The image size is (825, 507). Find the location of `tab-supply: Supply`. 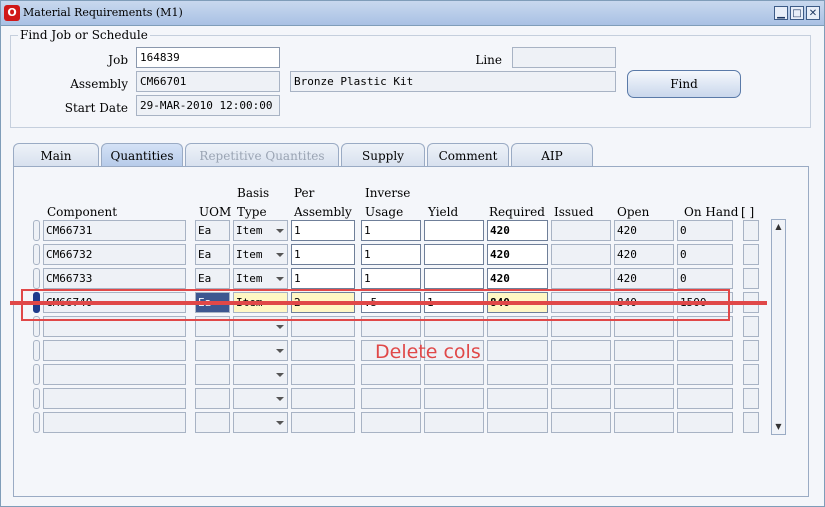

tab-supply: Supply is located at coordinates (383, 155).